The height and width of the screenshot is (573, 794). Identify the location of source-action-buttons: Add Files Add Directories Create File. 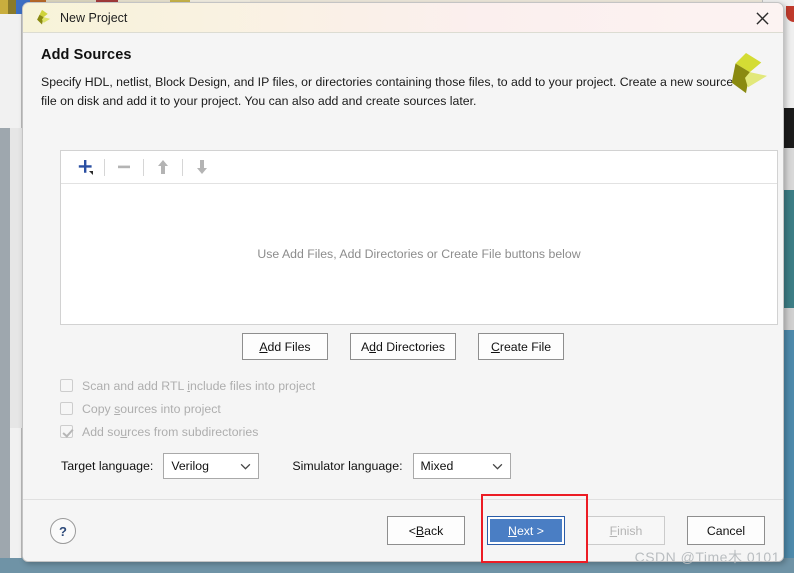
(403, 346).